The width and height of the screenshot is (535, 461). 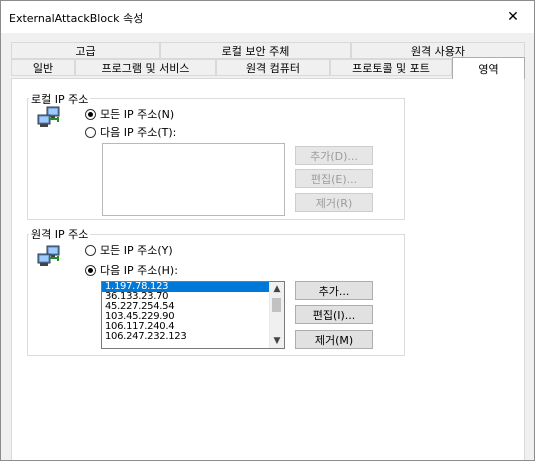 I want to click on local-any-ip-radio: 모든 IP 주소(N), so click(x=129, y=114).